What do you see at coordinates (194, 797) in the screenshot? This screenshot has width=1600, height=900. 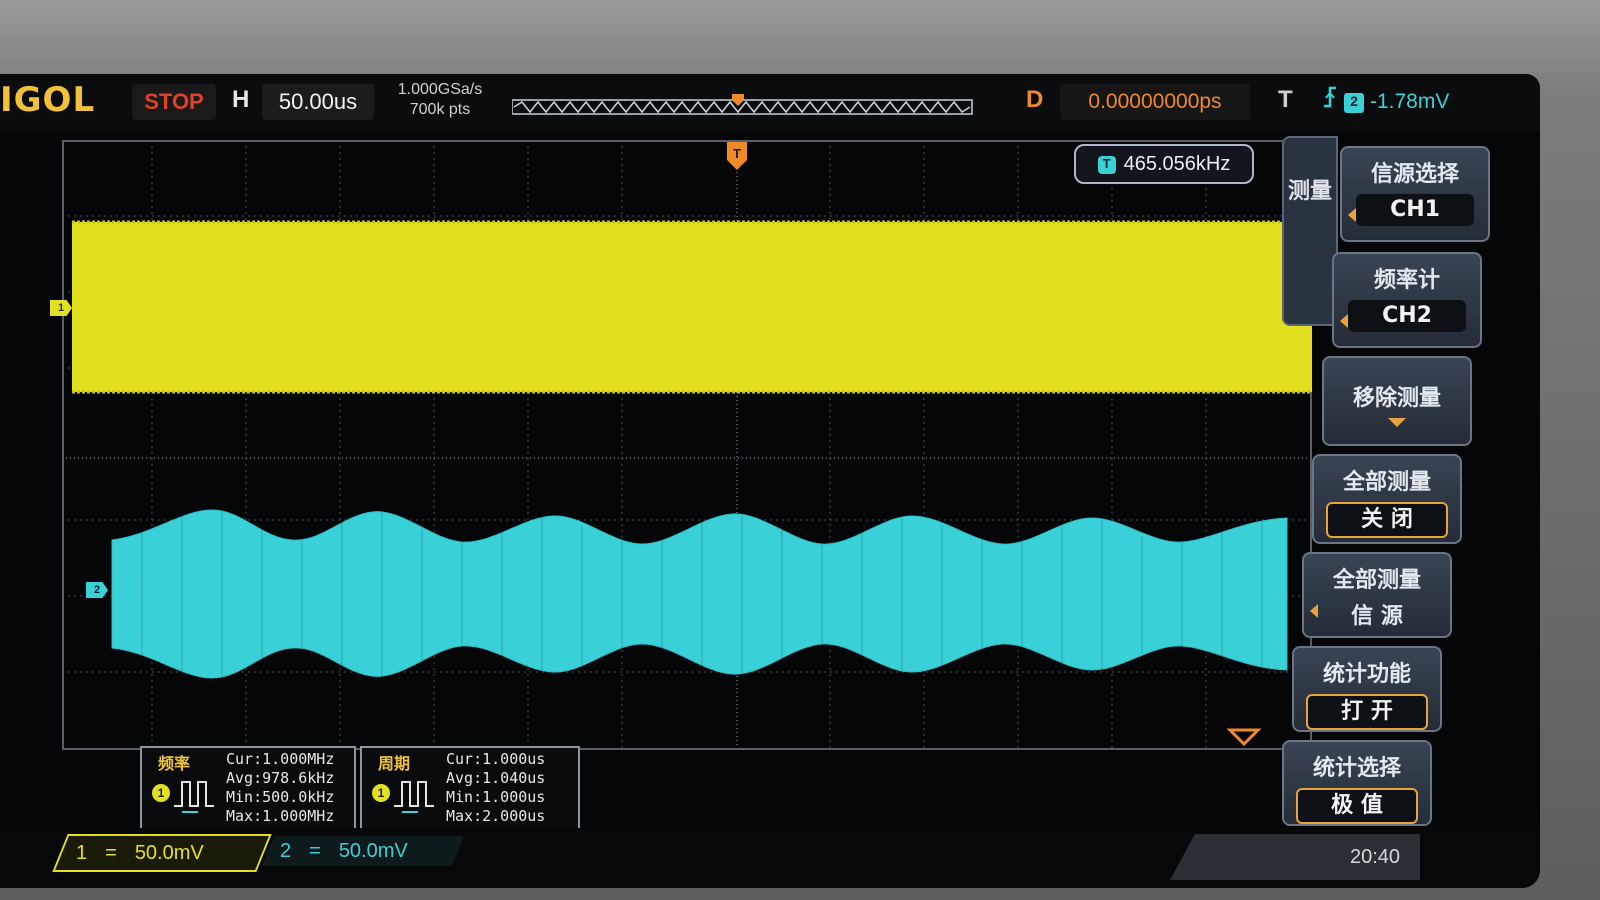 I see `frequency-waveform-icon` at bounding box center [194, 797].